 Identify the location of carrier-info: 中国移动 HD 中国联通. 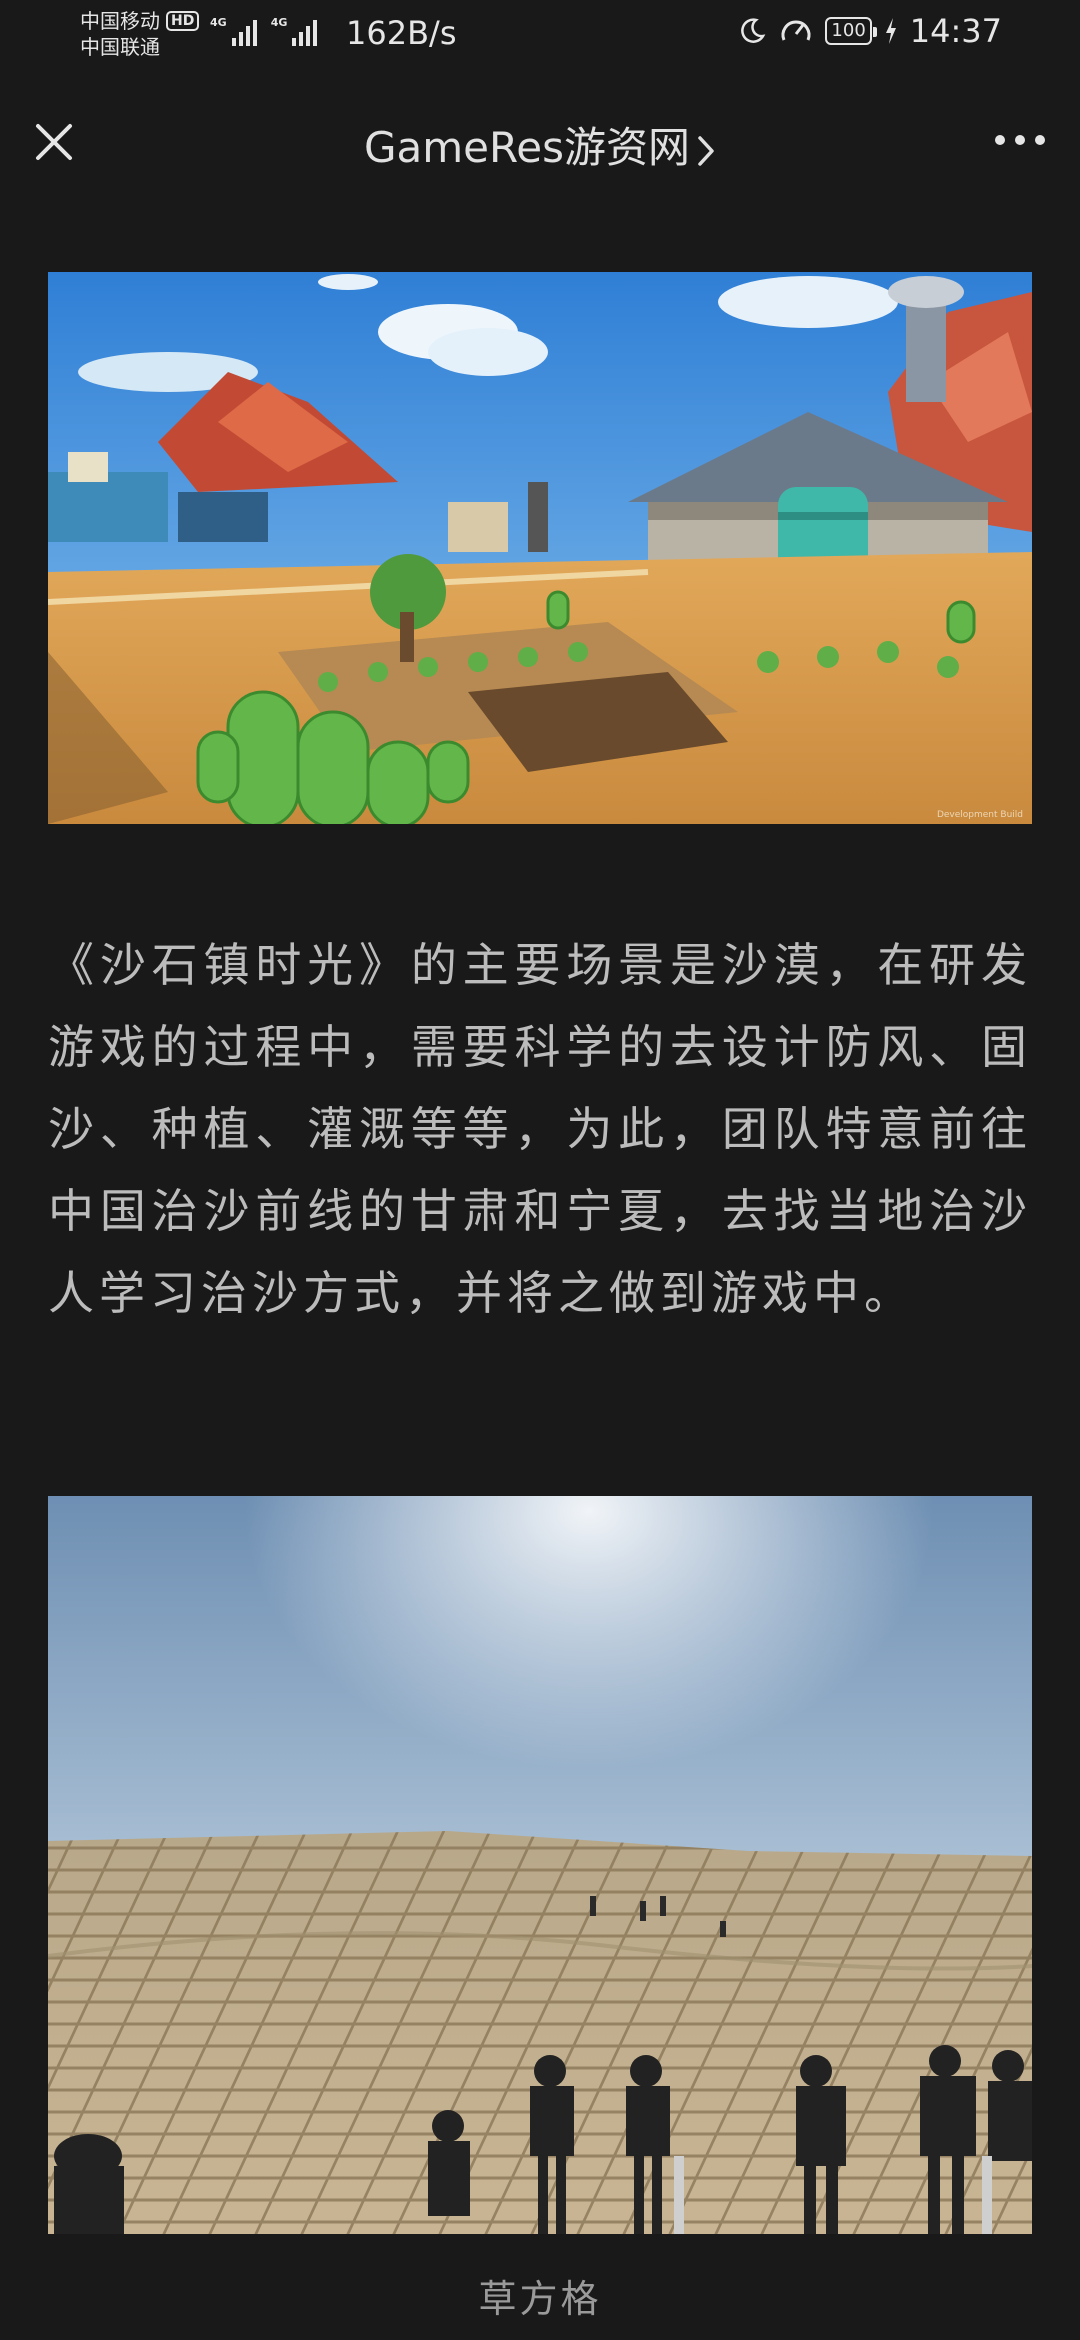
(140, 34).